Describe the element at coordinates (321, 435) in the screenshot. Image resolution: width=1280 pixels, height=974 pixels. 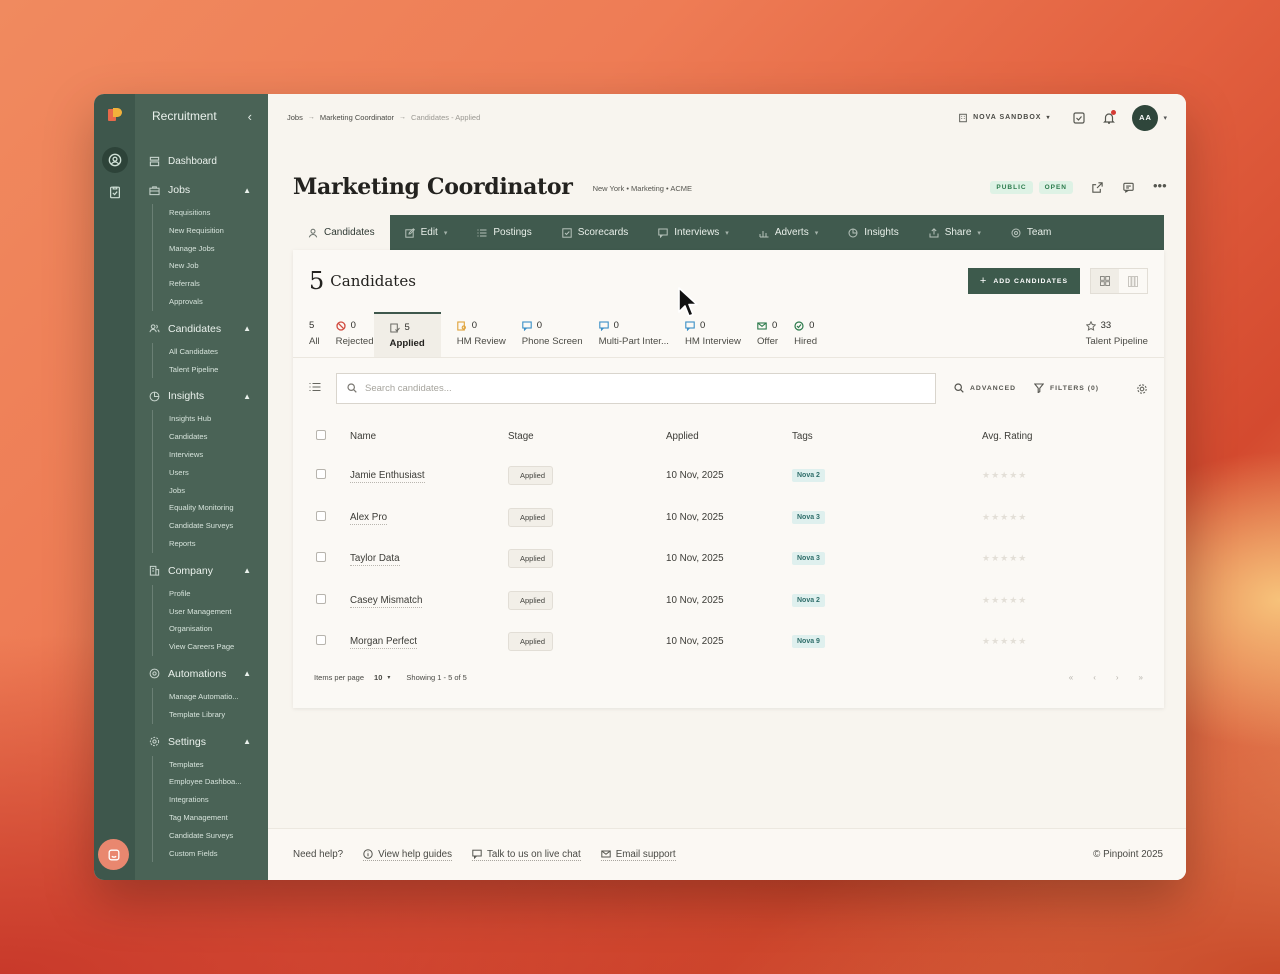
I see `select-all-checkbox` at that location.